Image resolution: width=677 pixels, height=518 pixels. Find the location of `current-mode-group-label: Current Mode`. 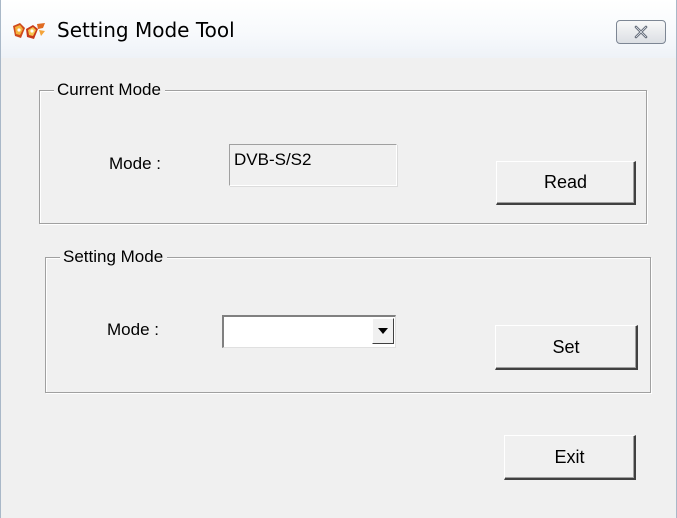

current-mode-group-label: Current Mode is located at coordinates (109, 90).